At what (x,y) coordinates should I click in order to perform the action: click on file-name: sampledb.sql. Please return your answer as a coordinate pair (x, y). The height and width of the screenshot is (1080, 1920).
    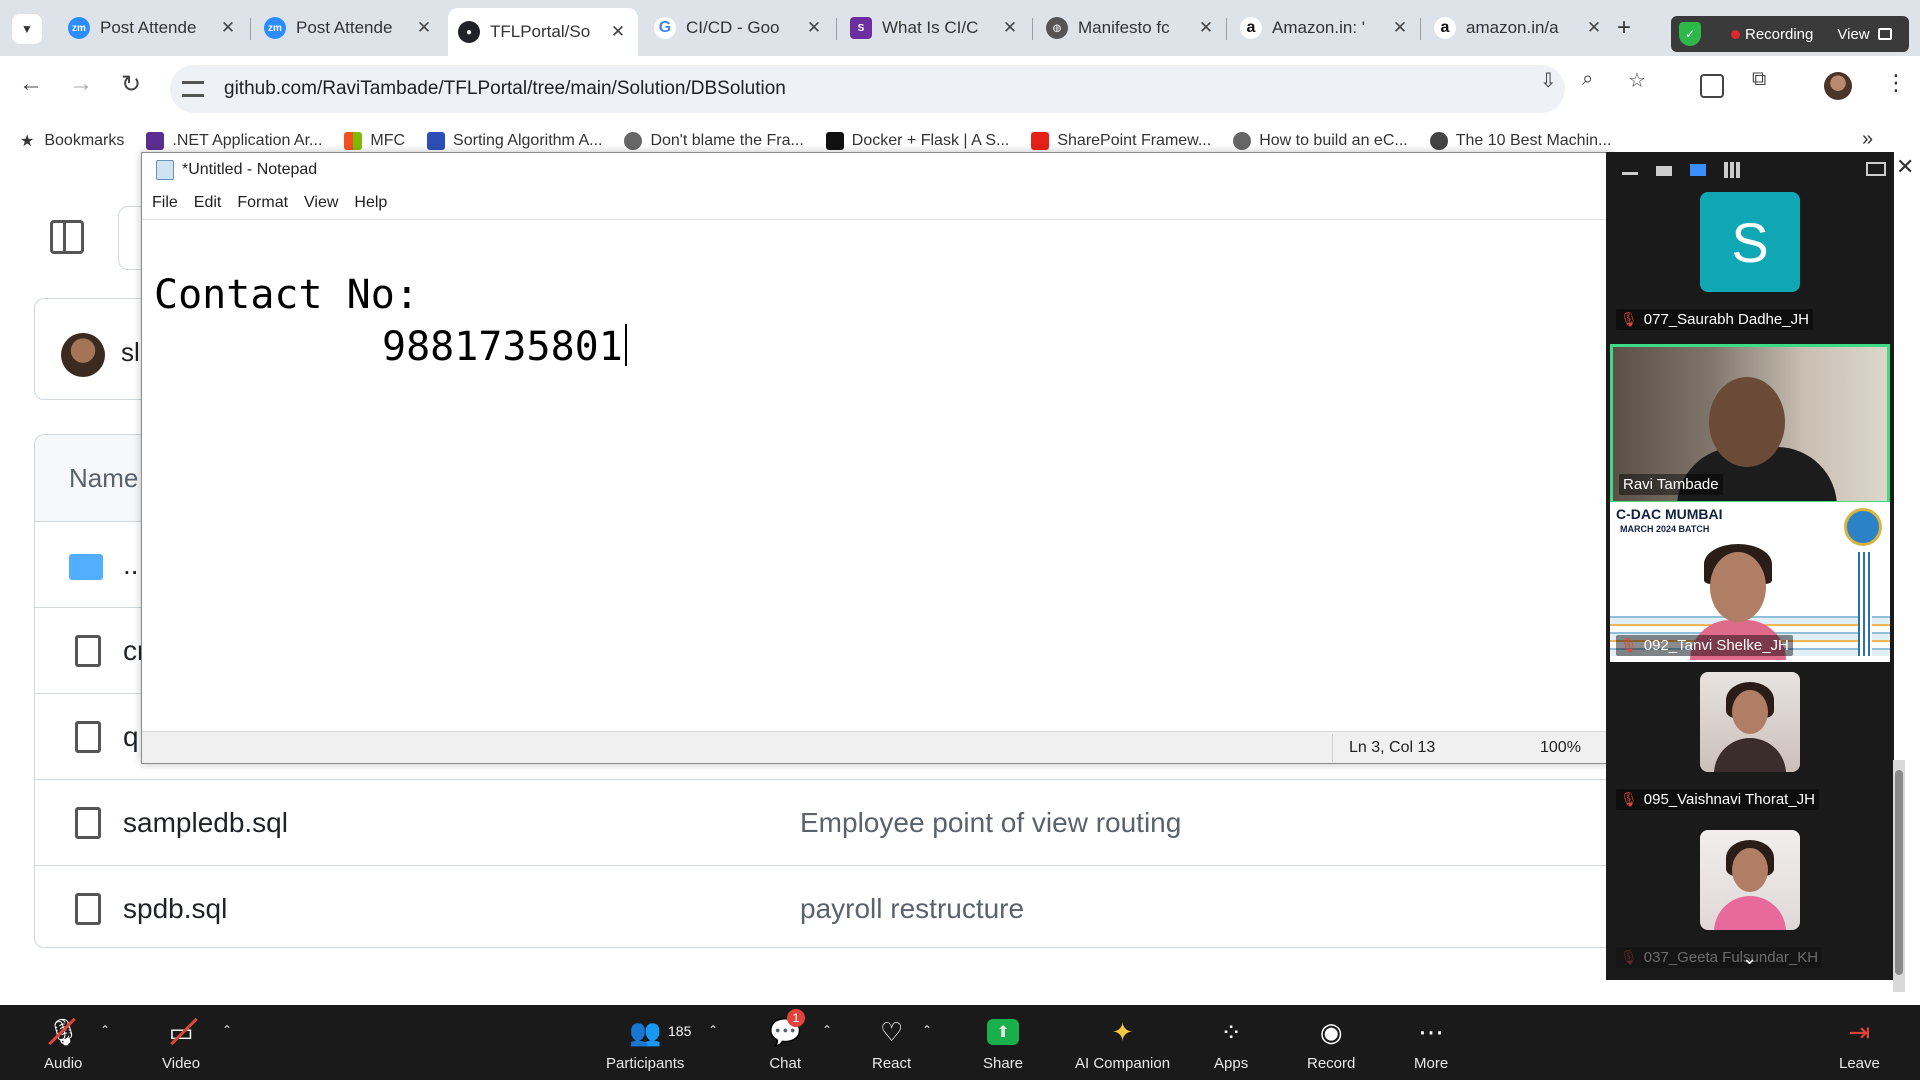
    Looking at the image, I should click on (205, 823).